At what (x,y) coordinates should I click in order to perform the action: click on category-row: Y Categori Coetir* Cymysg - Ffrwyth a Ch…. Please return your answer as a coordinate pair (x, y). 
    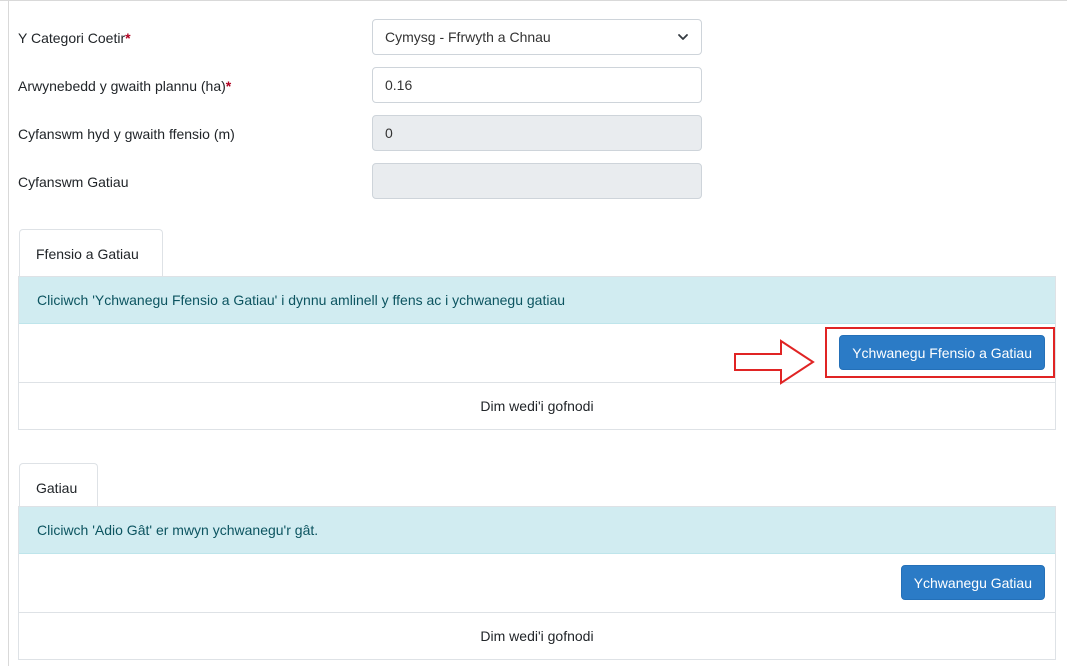
    Looking at the image, I should click on (368, 38).